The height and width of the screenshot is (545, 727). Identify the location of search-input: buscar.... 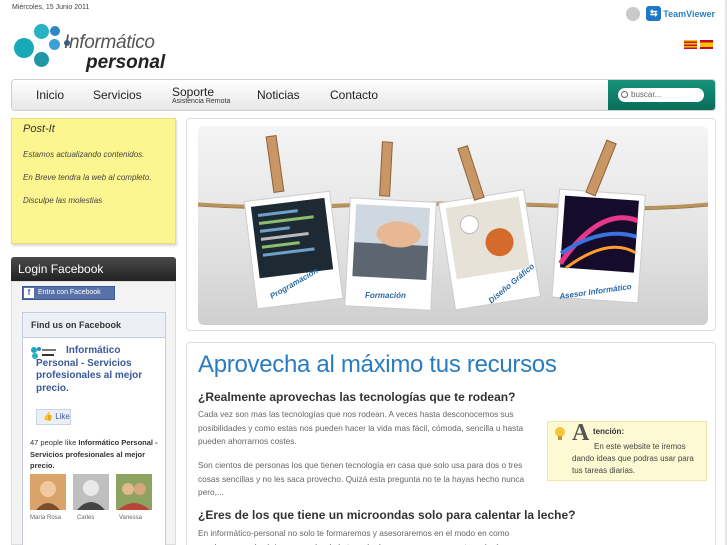
(661, 95).